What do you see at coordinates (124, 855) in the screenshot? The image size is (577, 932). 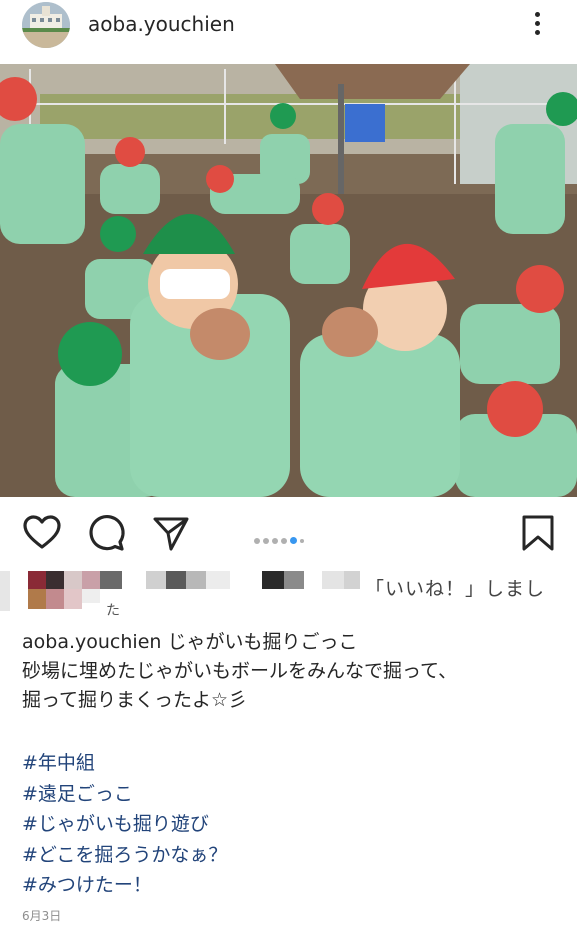 I see `hashtag-link: #どこを掘ろうかなぁ？` at bounding box center [124, 855].